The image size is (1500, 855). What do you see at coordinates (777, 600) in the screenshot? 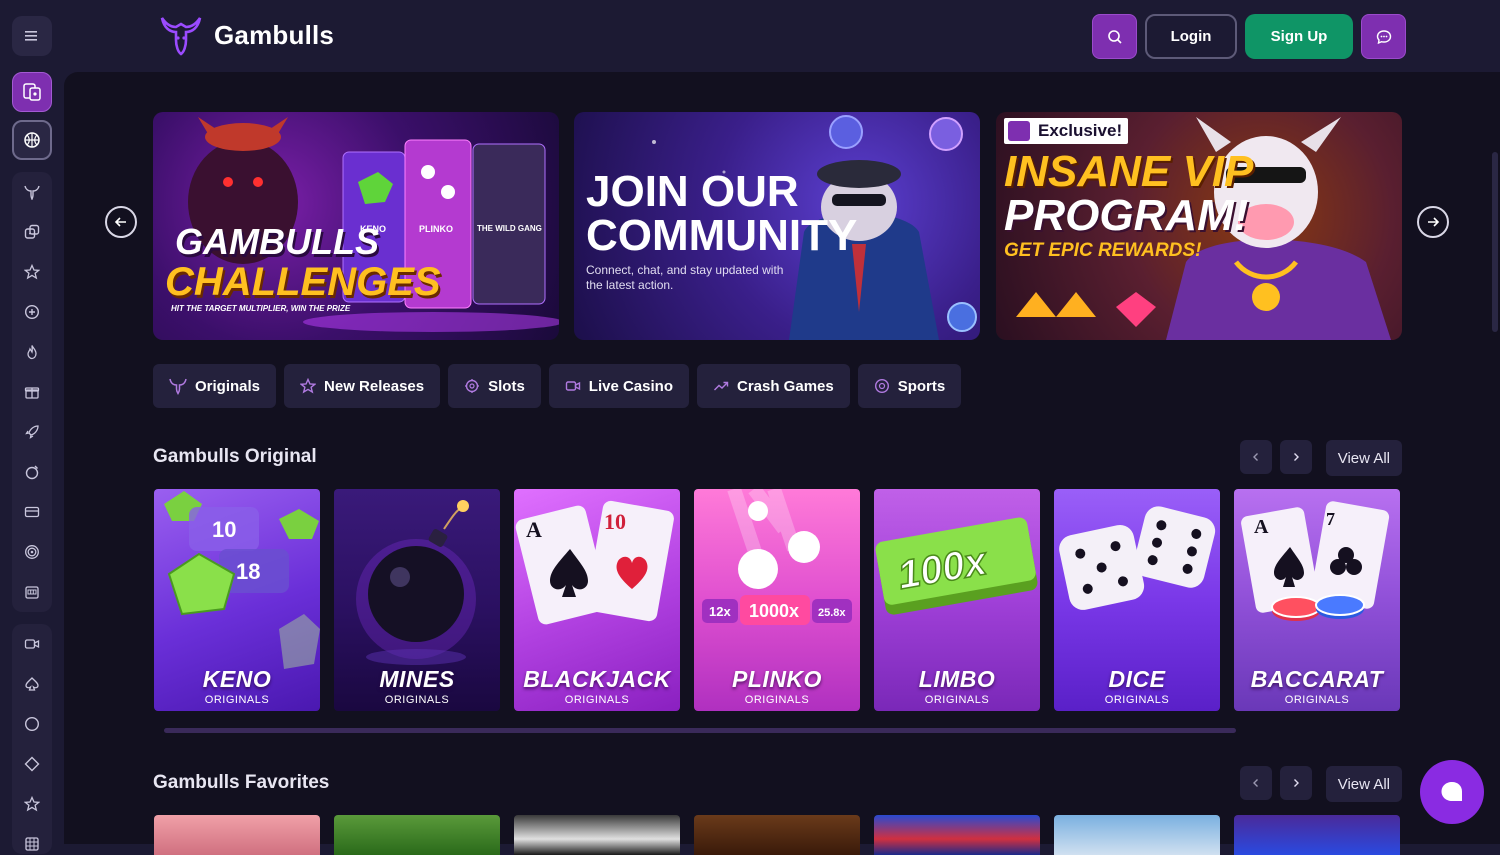
I see `game-card-plinko: 12x 1000x 25.8x PLINKO ORIGINALS` at bounding box center [777, 600].